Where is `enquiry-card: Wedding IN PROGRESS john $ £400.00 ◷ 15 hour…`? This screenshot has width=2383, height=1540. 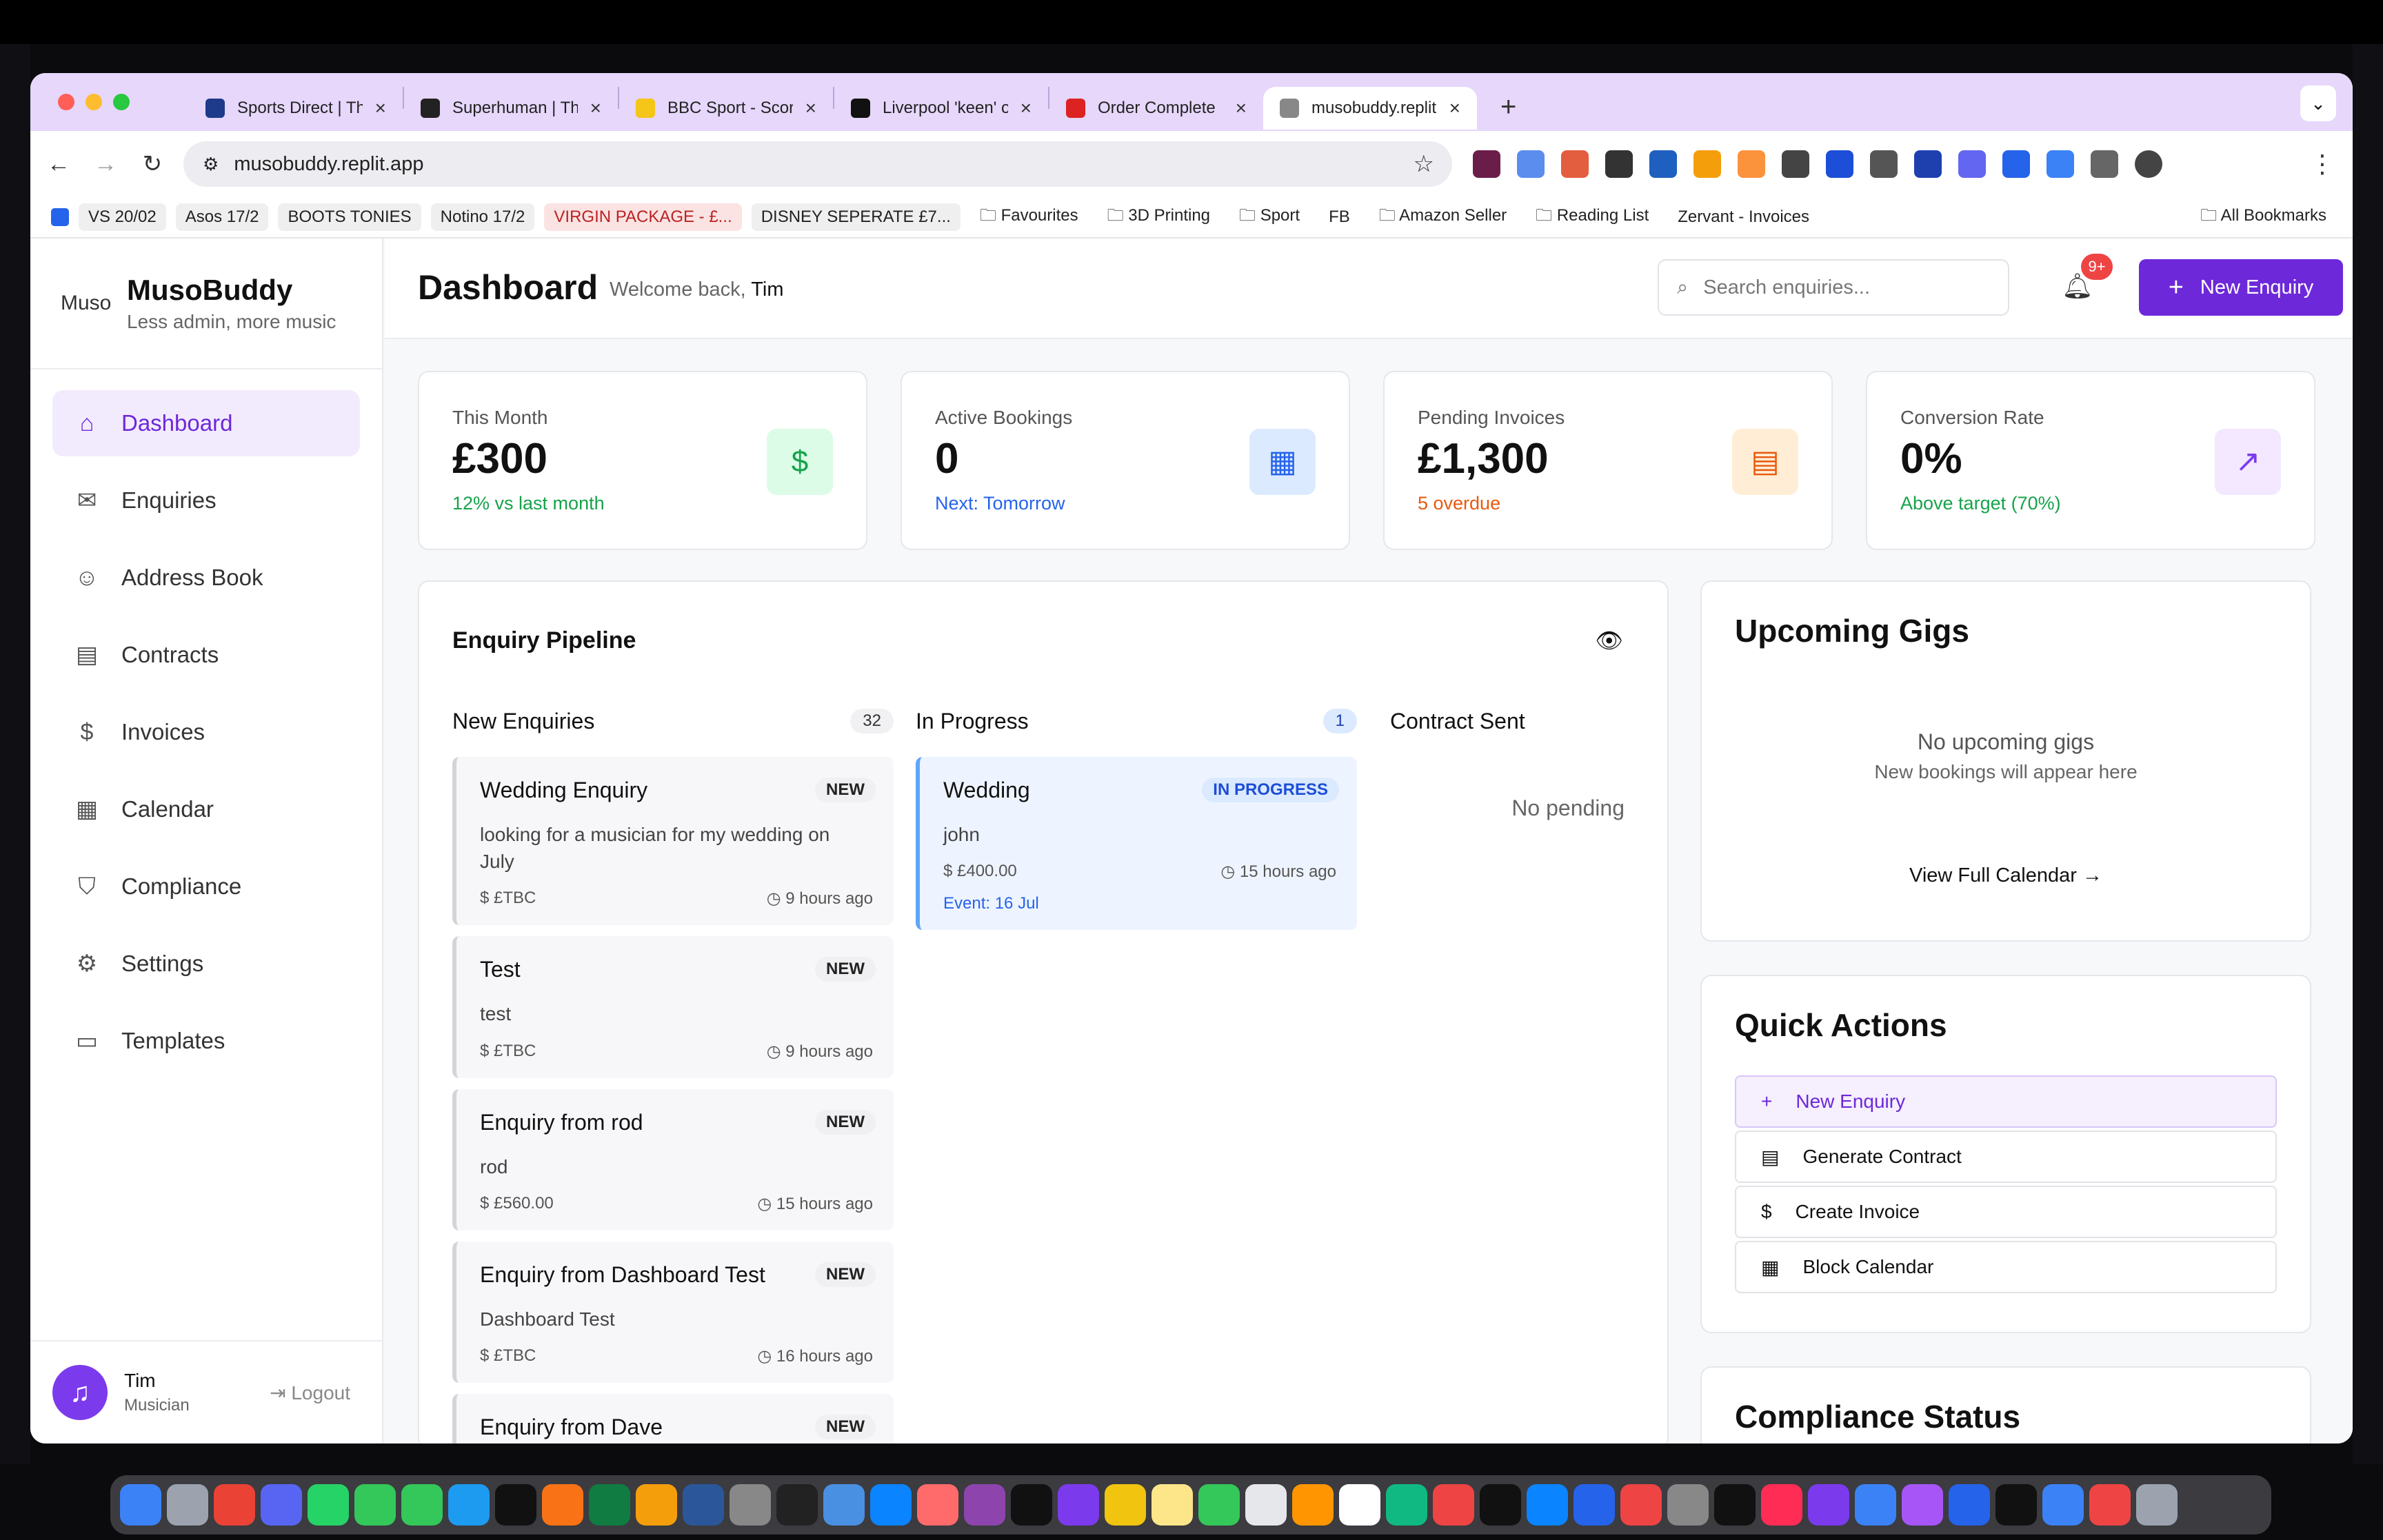 enquiry-card: Wedding IN PROGRESS john $ £400.00 ◷ 15 hour… is located at coordinates (1136, 844).